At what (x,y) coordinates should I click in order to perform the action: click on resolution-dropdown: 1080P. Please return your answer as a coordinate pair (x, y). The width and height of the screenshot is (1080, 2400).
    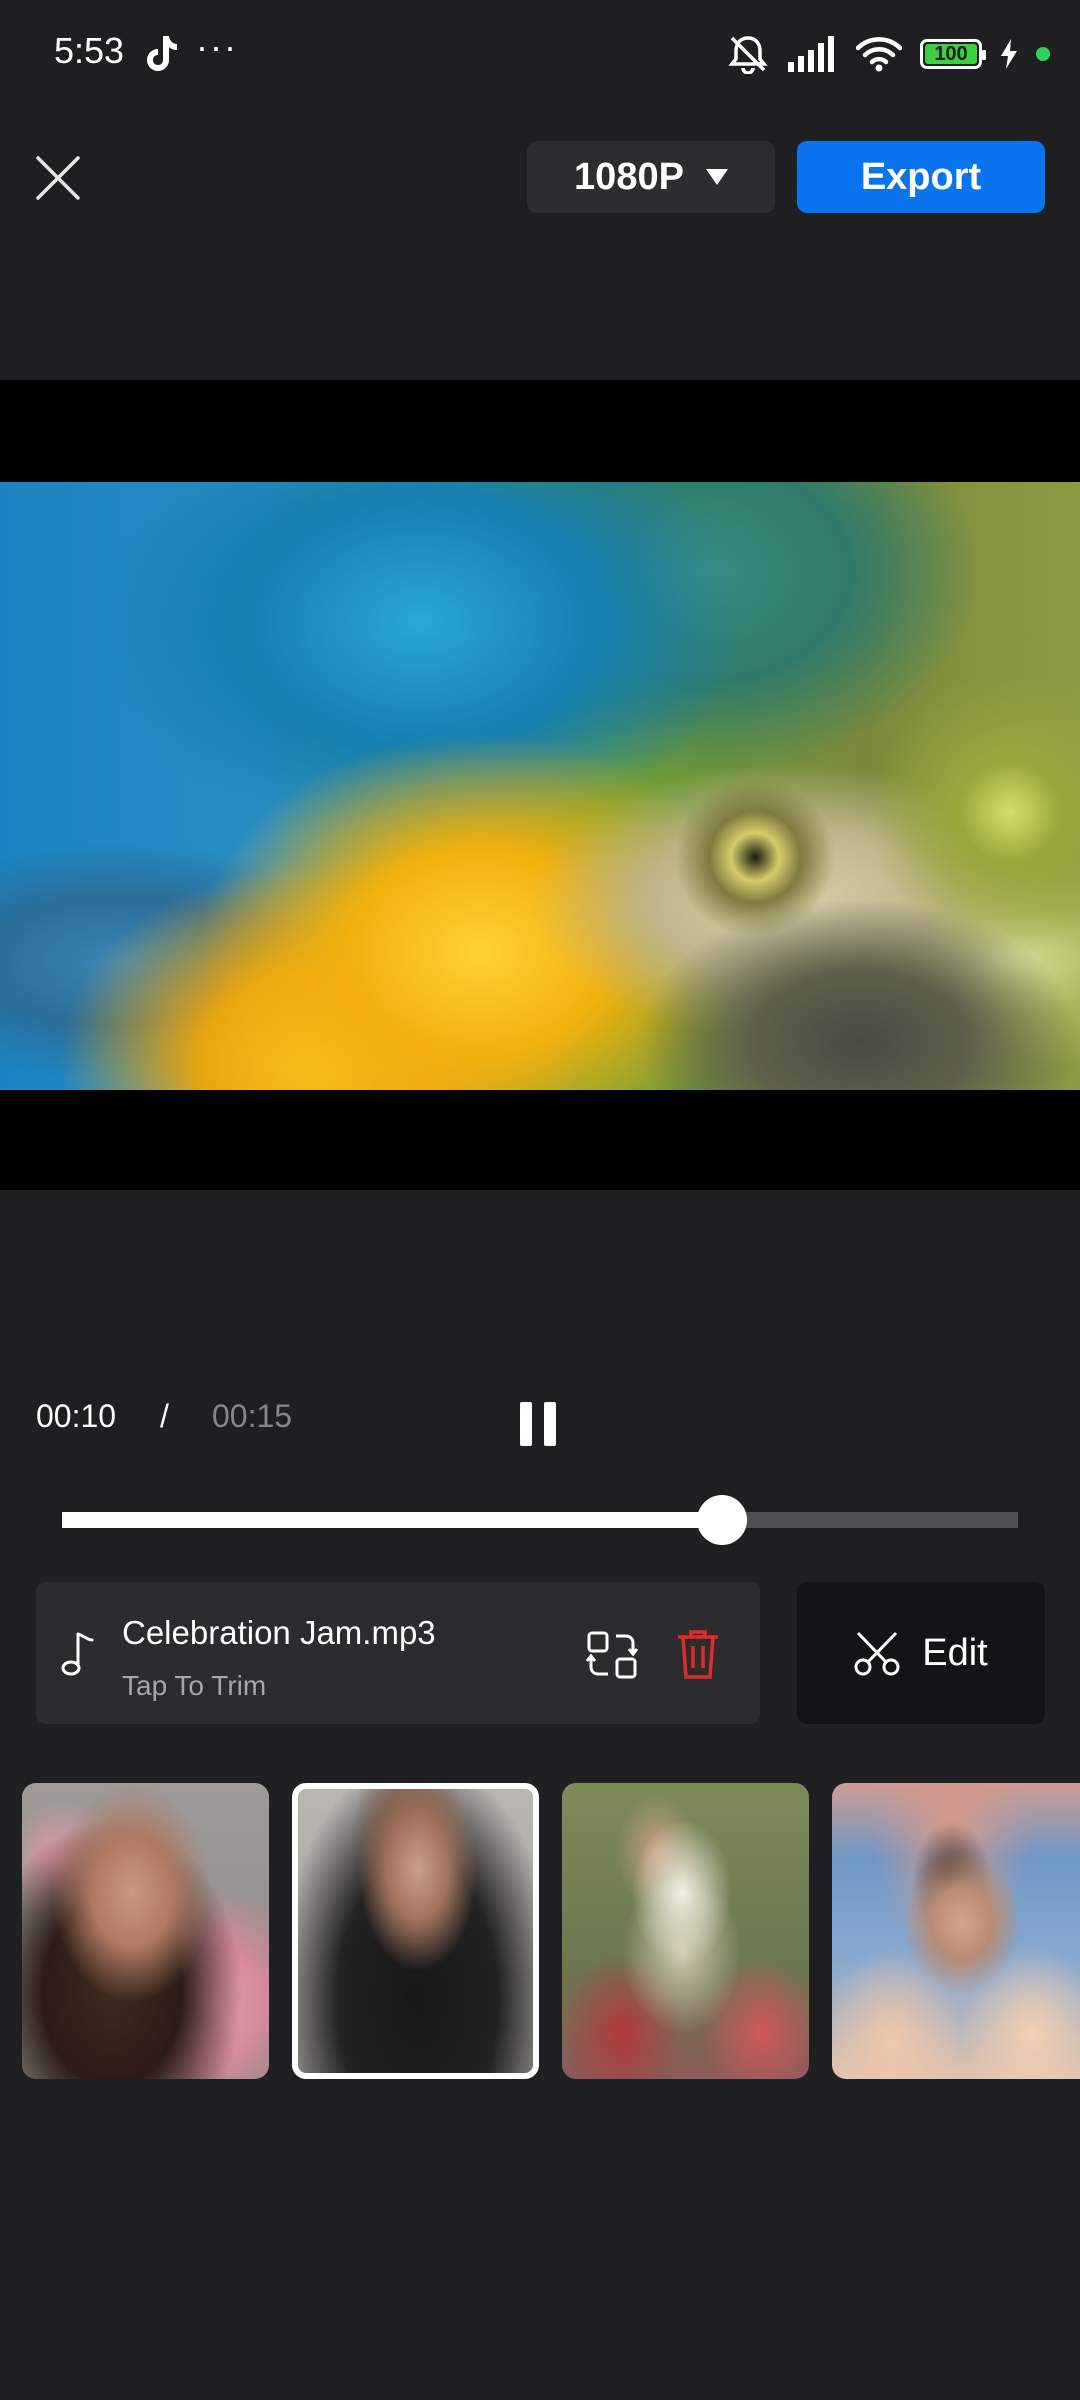
    Looking at the image, I should click on (651, 177).